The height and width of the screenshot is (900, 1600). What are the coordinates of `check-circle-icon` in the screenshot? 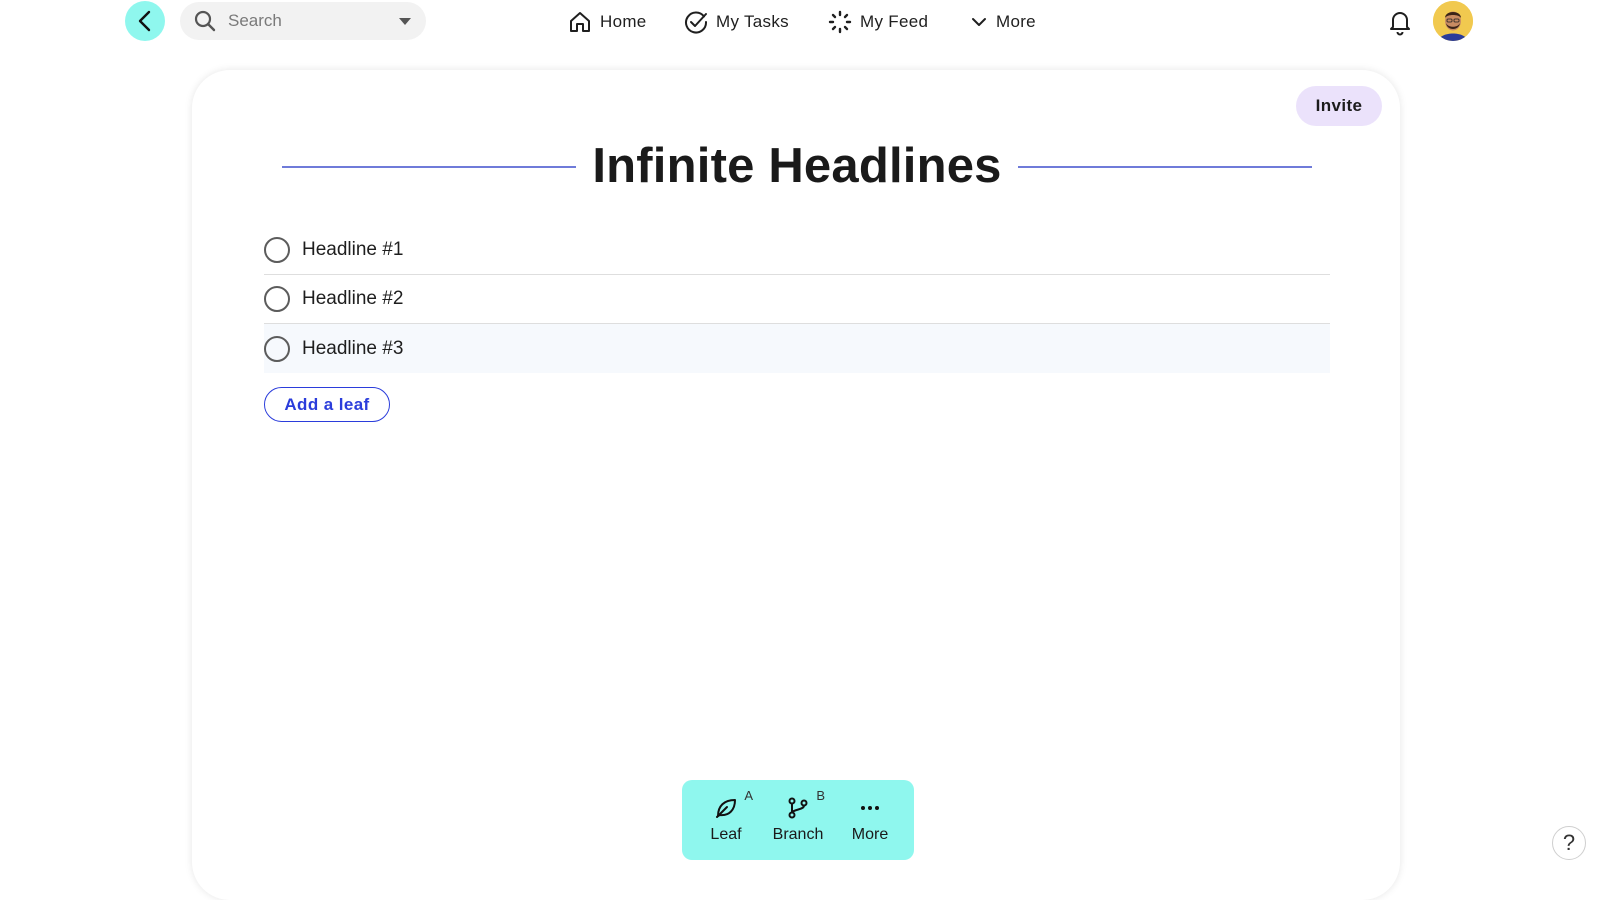 It's located at (696, 22).